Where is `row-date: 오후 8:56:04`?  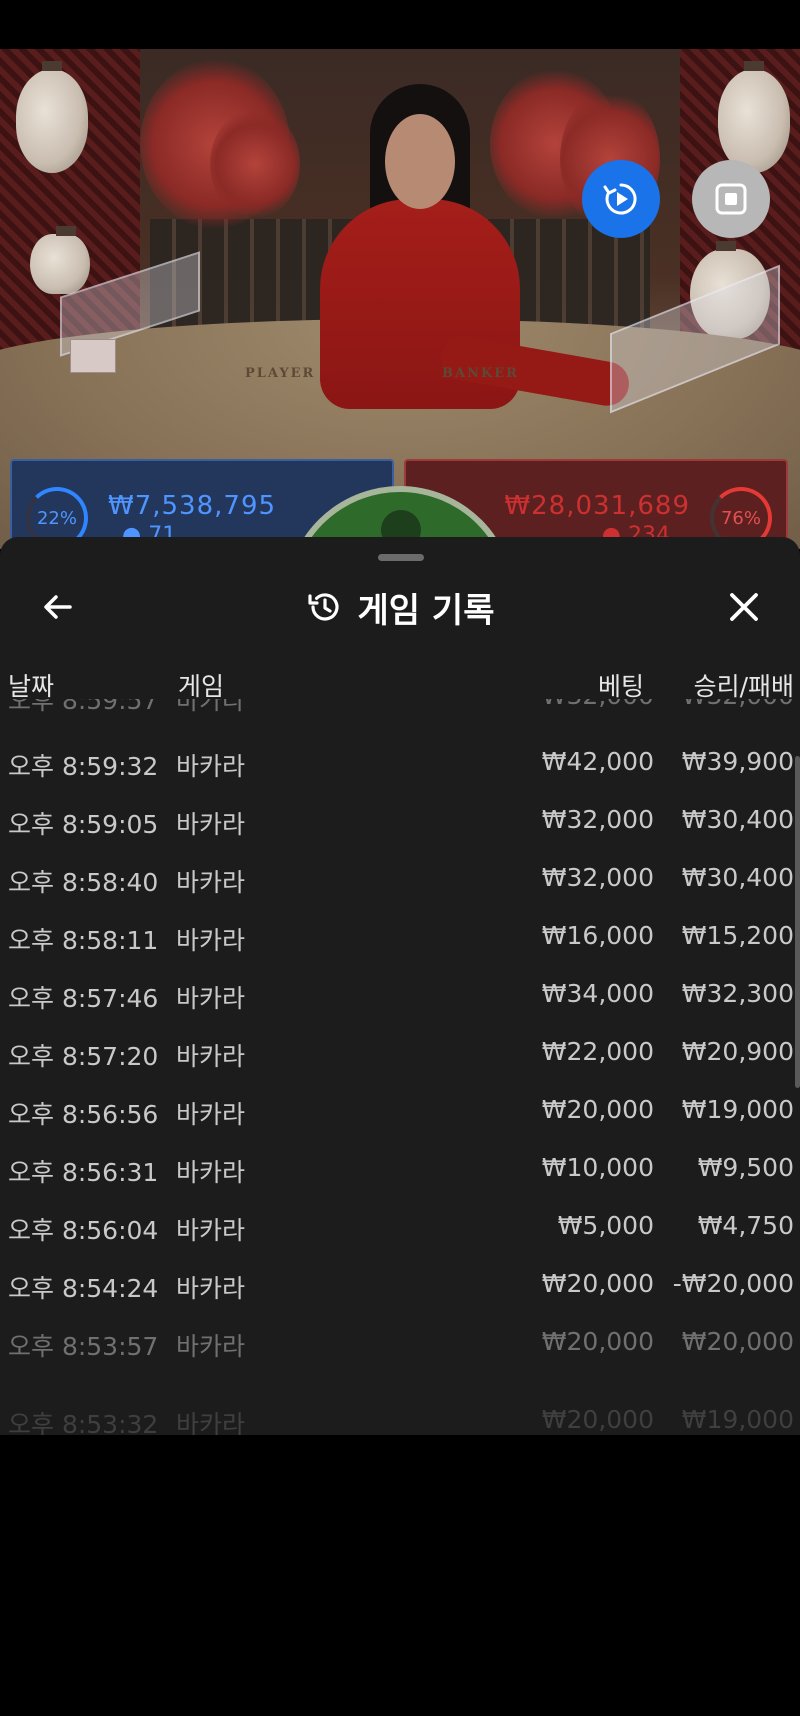 row-date: 오후 8:56:04 is located at coordinates (83, 1230).